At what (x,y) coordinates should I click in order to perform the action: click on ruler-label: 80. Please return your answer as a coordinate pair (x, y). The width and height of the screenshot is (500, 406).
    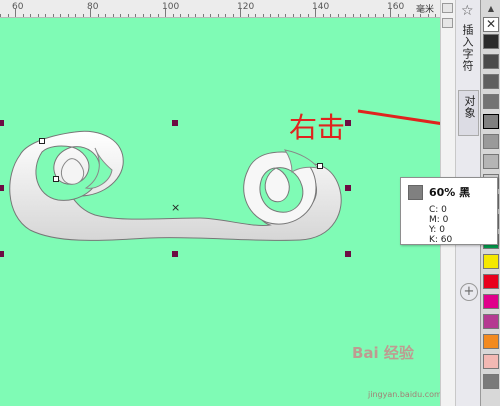
    Looking at the image, I should click on (93, 7).